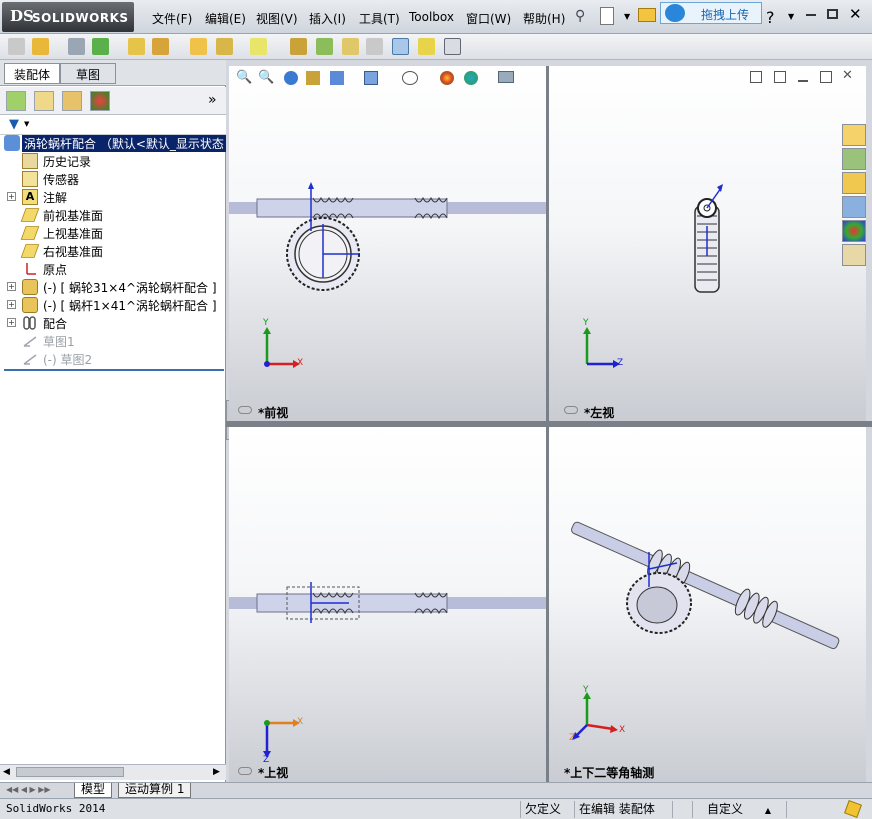 Image resolution: width=872 pixels, height=819 pixels. Describe the element at coordinates (847, 75) in the screenshot. I see `viewport-close-icon: ✕` at that location.